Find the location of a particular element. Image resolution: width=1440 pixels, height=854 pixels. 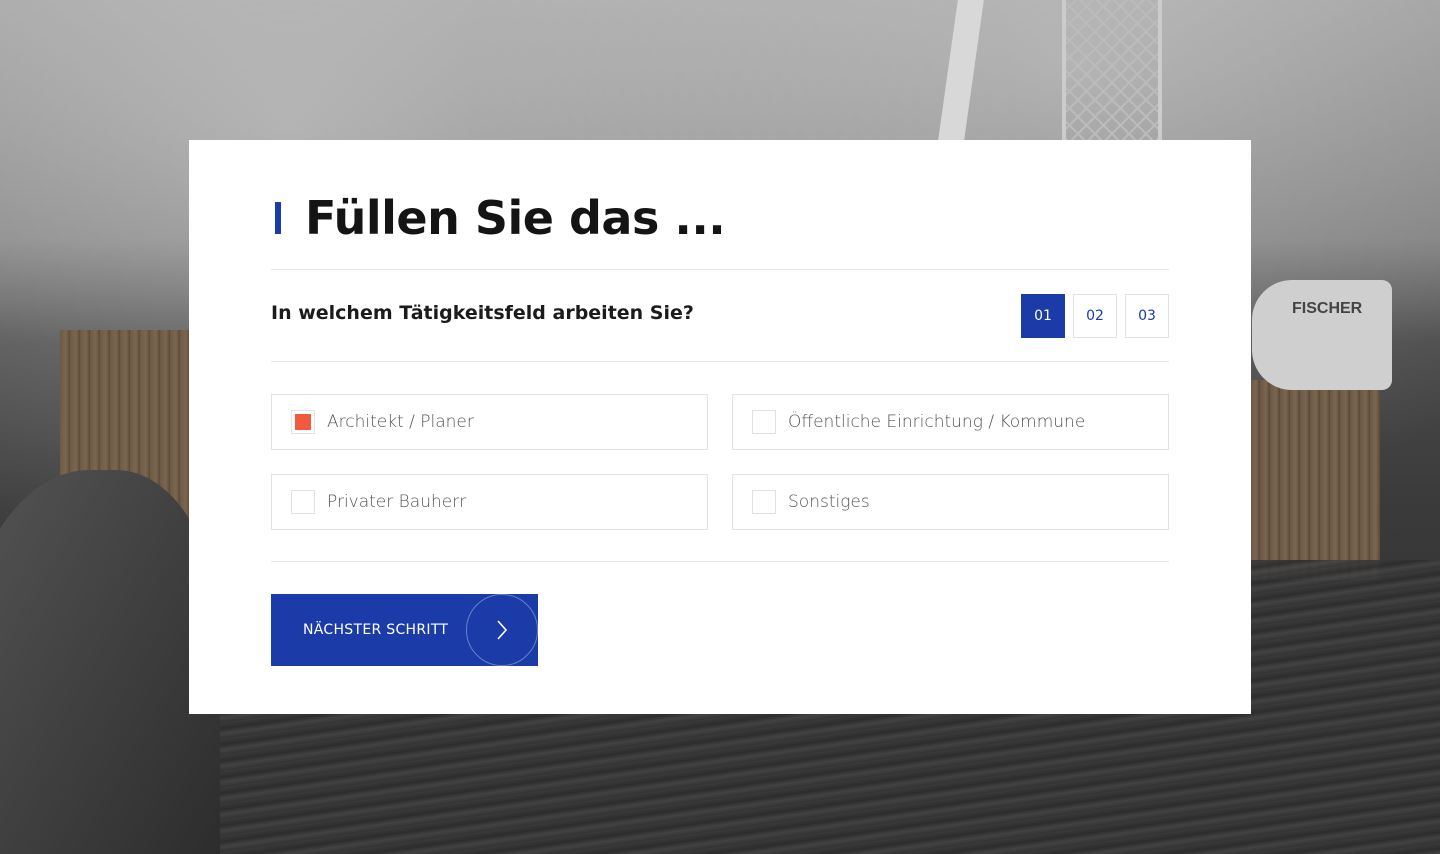

option-sonstiges: Sonstiges is located at coordinates (950, 502).